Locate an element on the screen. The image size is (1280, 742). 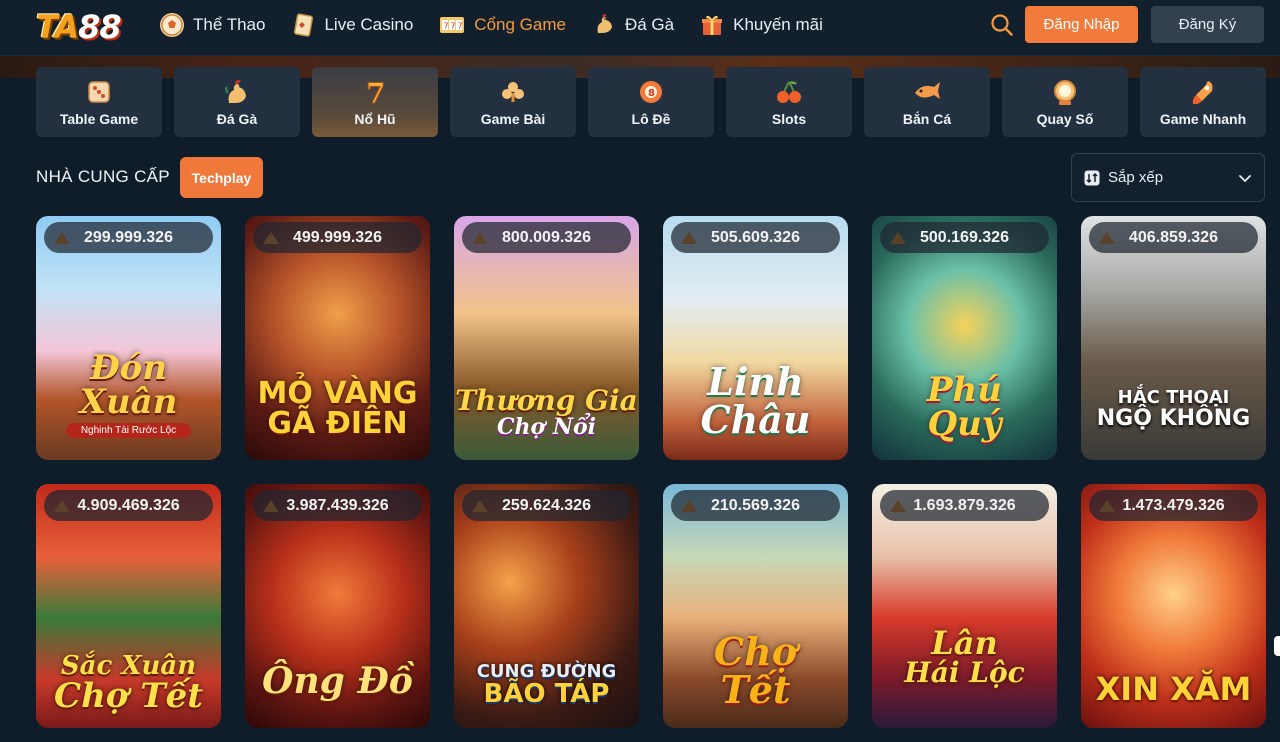
nav-label: Thể Thao is located at coordinates (229, 24).